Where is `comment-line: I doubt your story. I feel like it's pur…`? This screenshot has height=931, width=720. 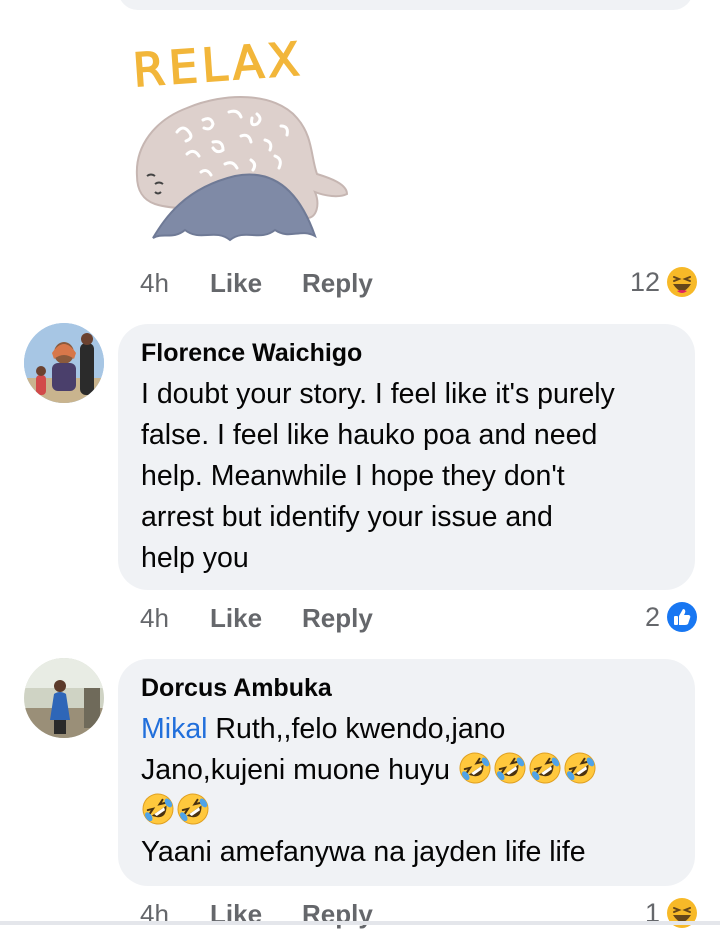 comment-line: I doubt your story. I feel like it's pur… is located at coordinates (378, 394).